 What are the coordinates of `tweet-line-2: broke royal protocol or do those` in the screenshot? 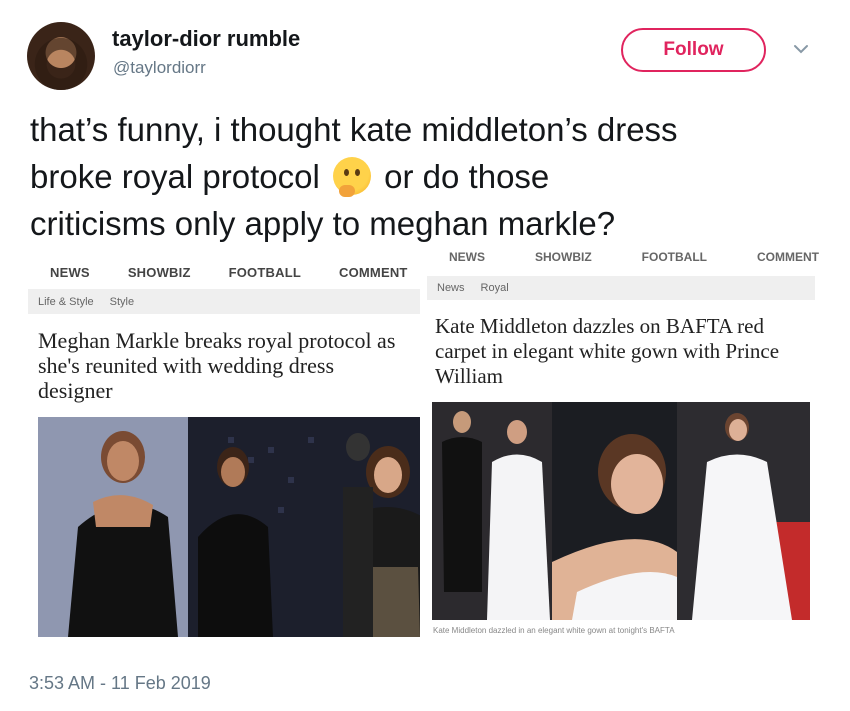 It's located at (430, 176).